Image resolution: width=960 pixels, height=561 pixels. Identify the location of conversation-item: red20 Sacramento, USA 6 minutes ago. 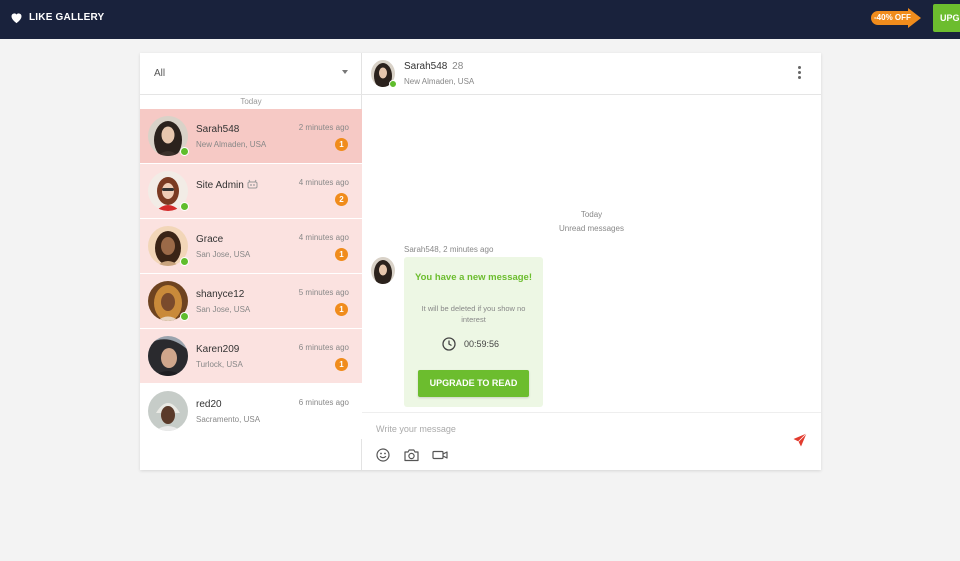
(251, 411).